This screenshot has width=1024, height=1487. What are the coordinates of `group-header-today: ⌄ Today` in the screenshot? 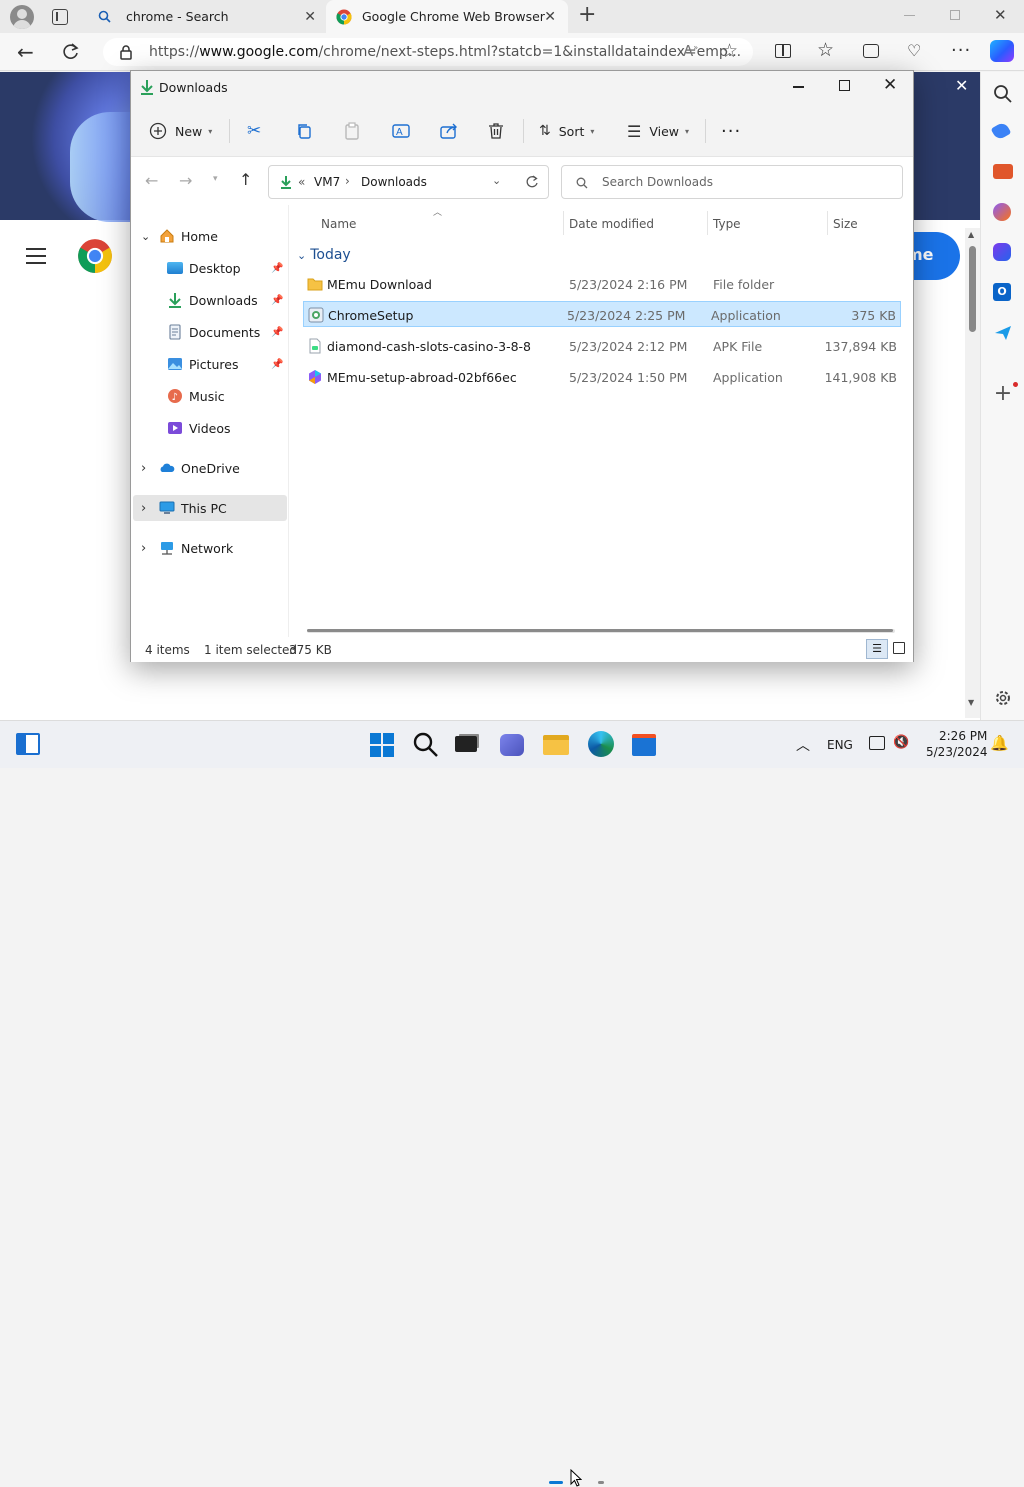 It's located at (324, 255).